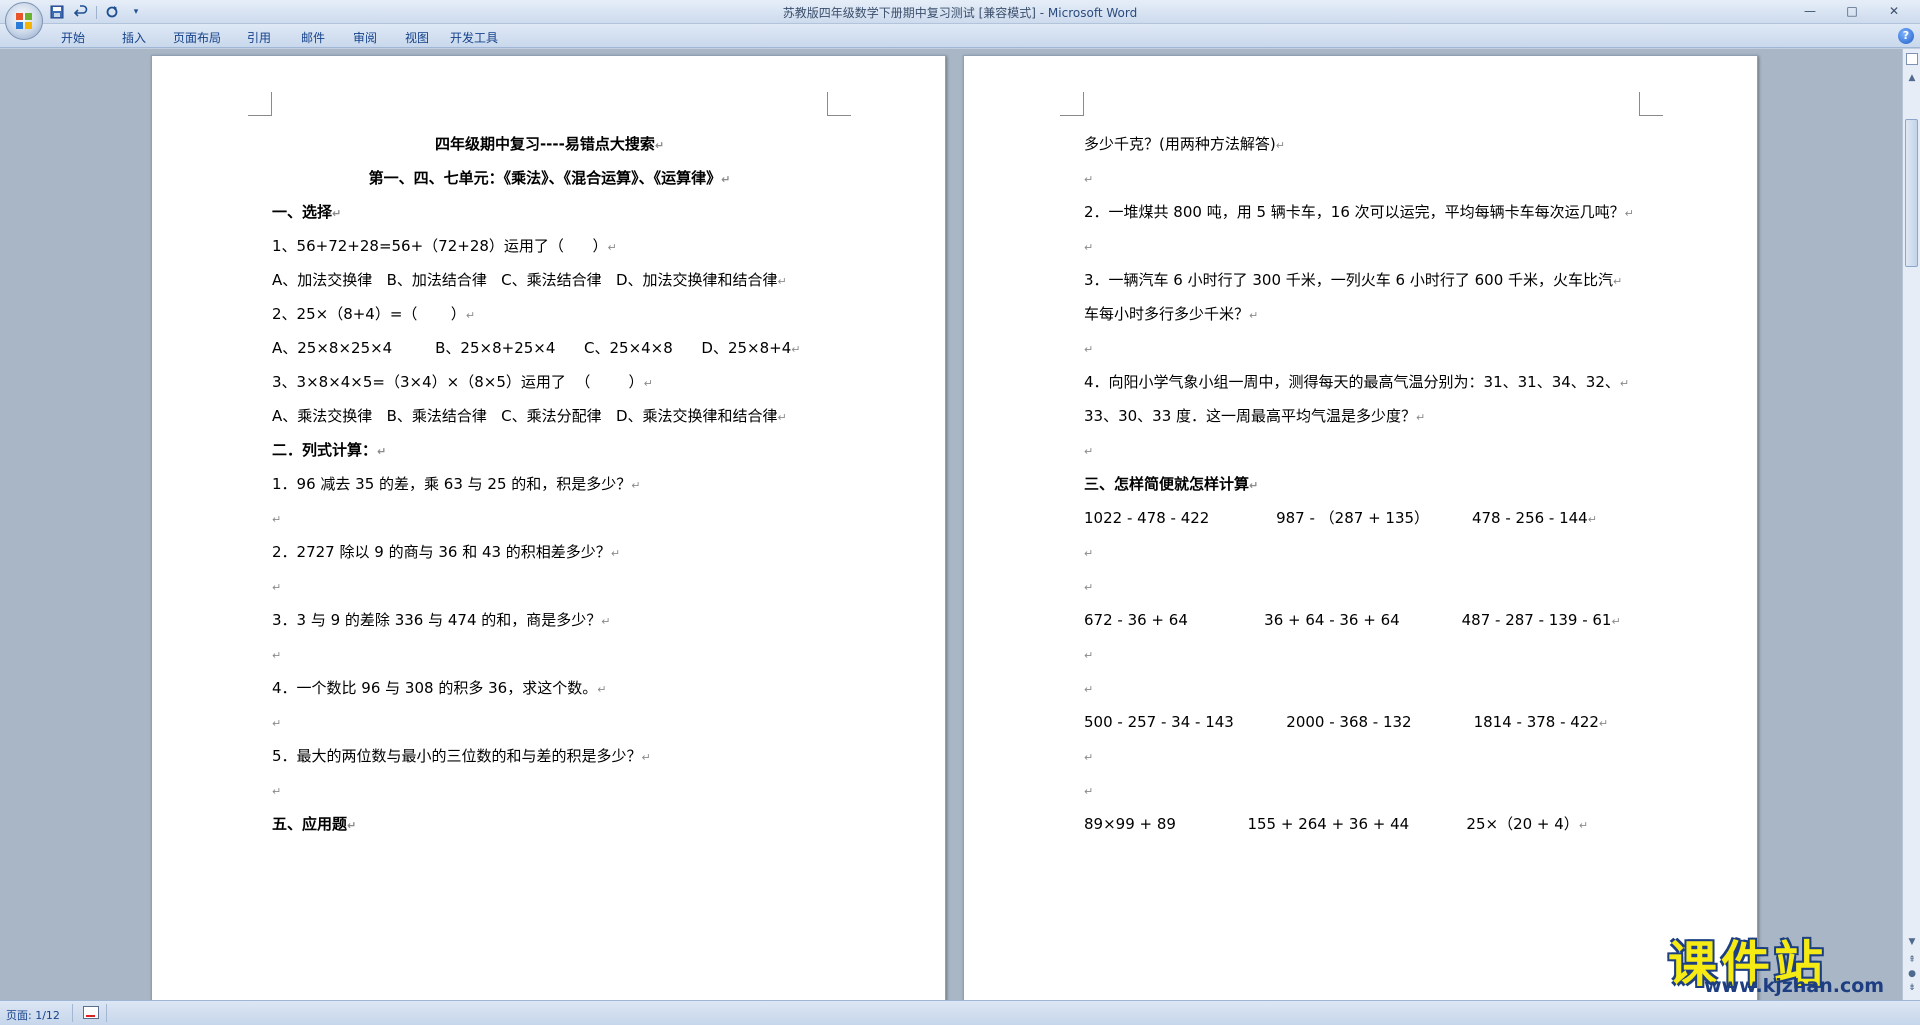  I want to click on window-title: 苏教版四年级数学下册期中复习测试 [兼容模式] - Microsoft Word, so click(960, 12).